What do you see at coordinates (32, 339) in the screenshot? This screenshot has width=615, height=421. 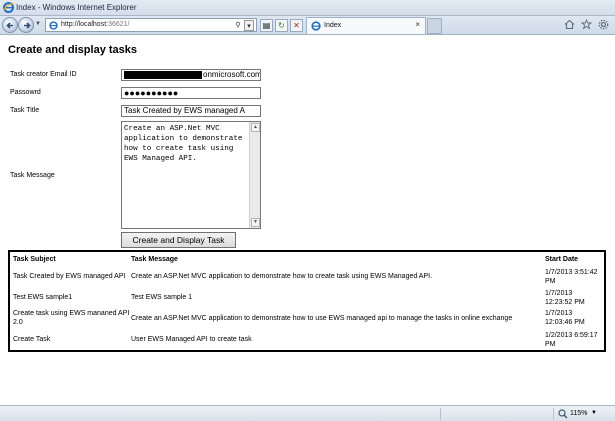 I see `task-subject: Create Task` at bounding box center [32, 339].